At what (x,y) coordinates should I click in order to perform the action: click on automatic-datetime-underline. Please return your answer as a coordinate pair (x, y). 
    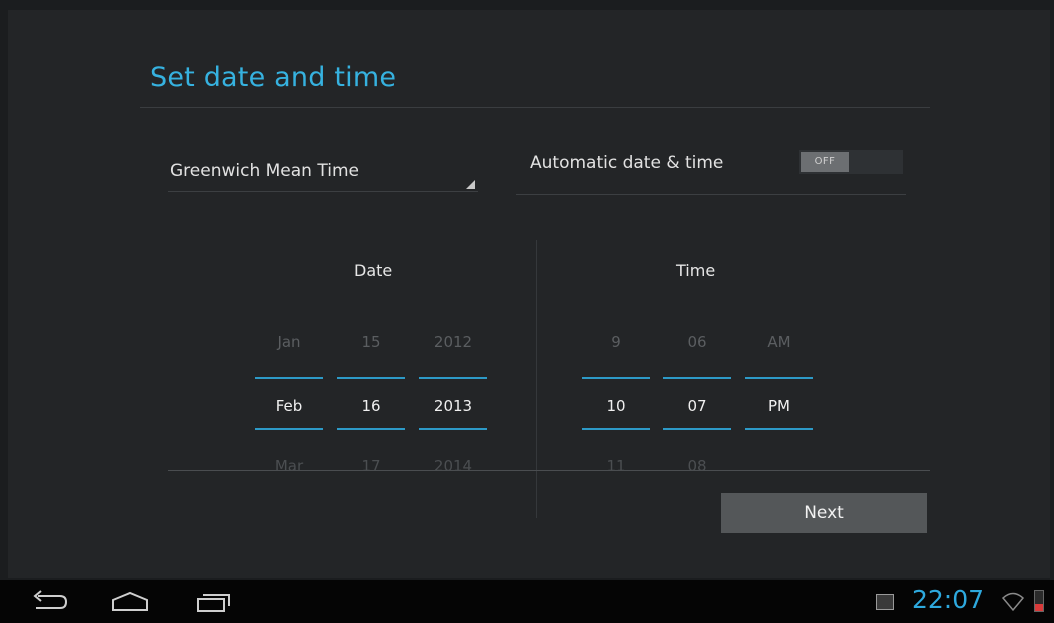
    Looking at the image, I should click on (711, 194).